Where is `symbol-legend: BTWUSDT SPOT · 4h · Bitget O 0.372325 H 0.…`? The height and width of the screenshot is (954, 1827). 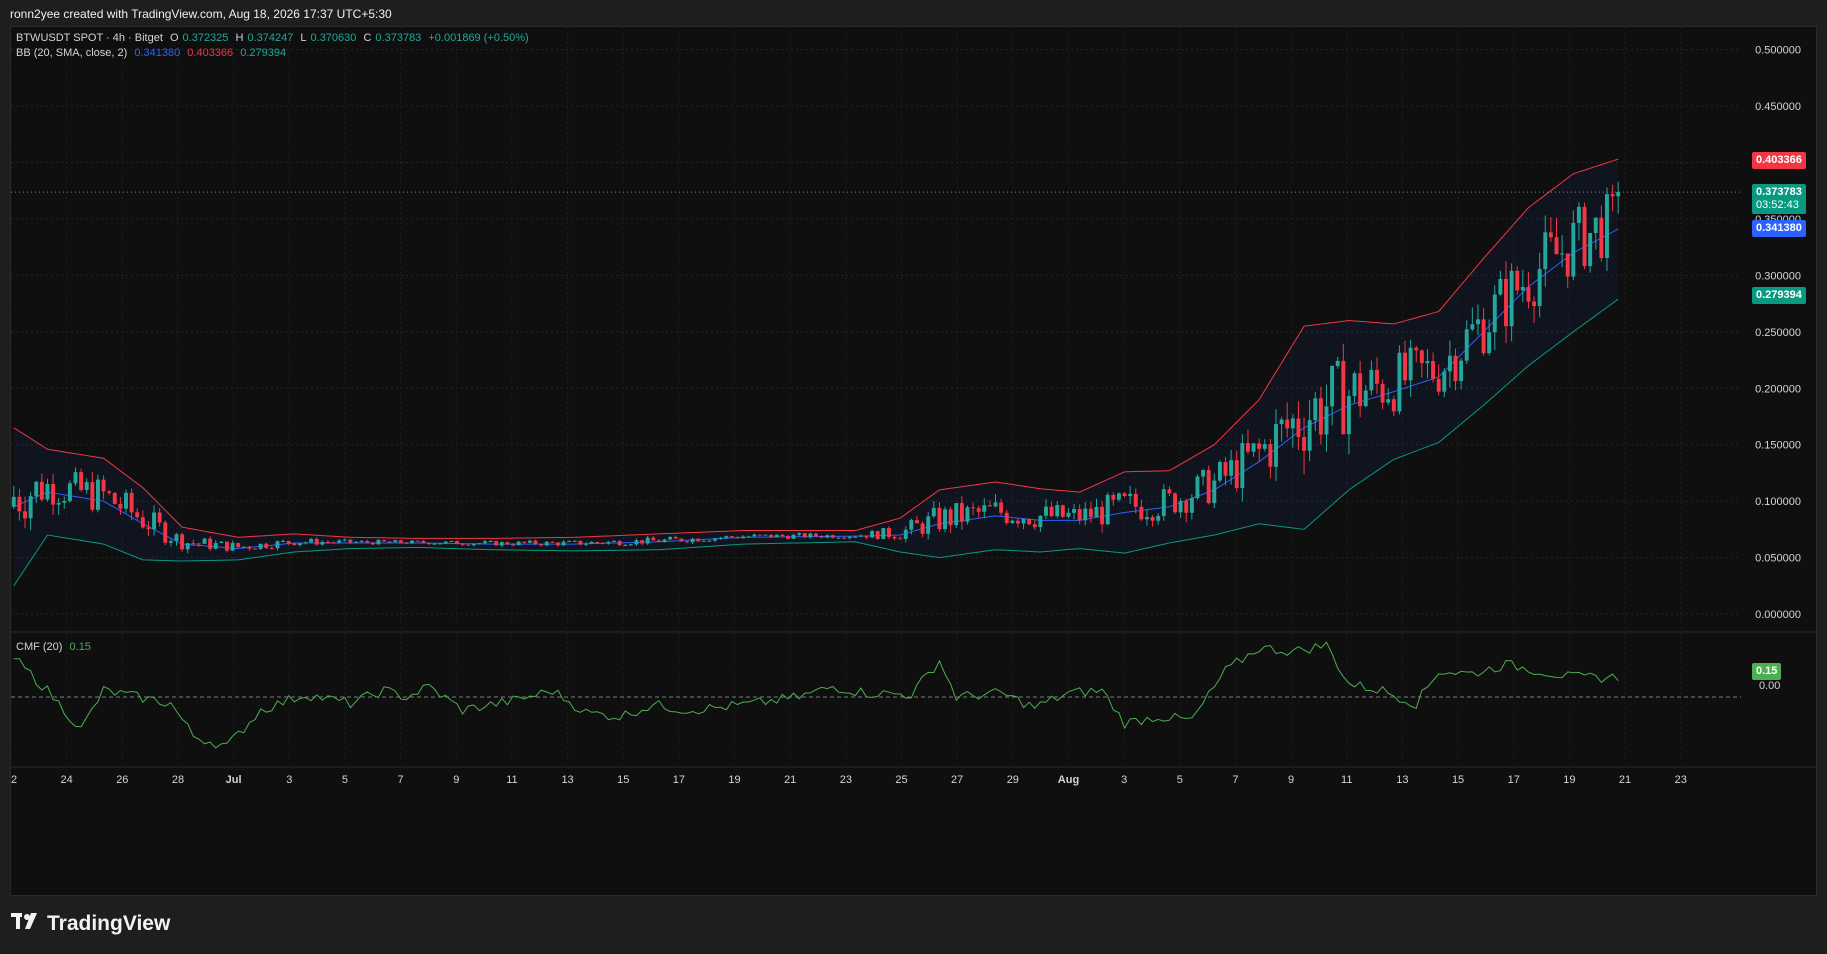 symbol-legend: BTWUSDT SPOT · 4h · Bitget O 0.372325 H 0.… is located at coordinates (274, 38).